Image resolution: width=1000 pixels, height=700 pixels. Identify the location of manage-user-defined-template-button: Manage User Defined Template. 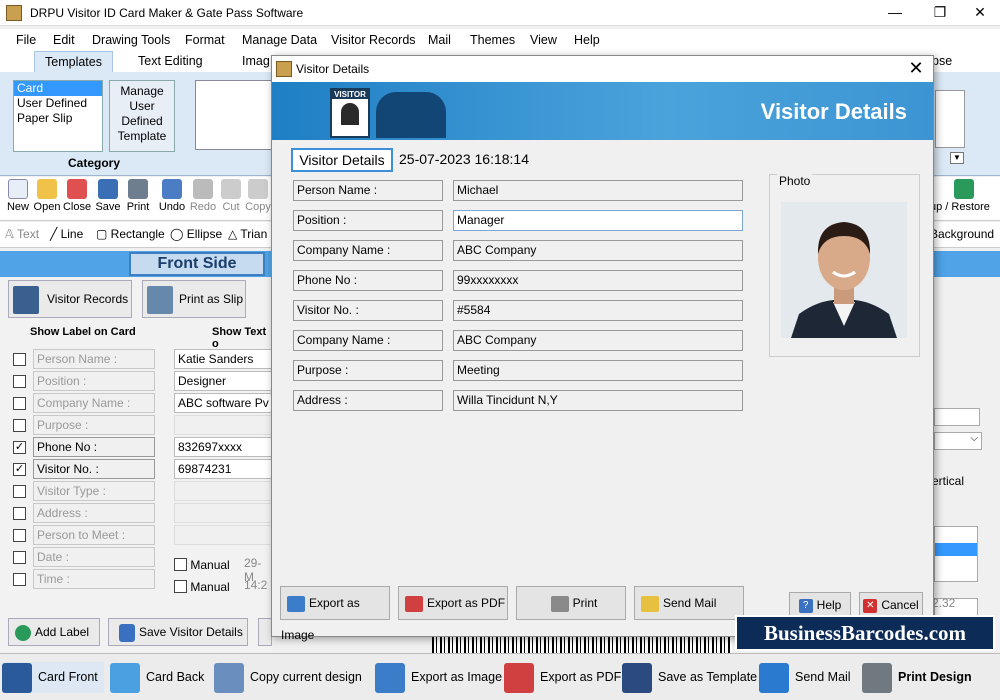
(142, 116).